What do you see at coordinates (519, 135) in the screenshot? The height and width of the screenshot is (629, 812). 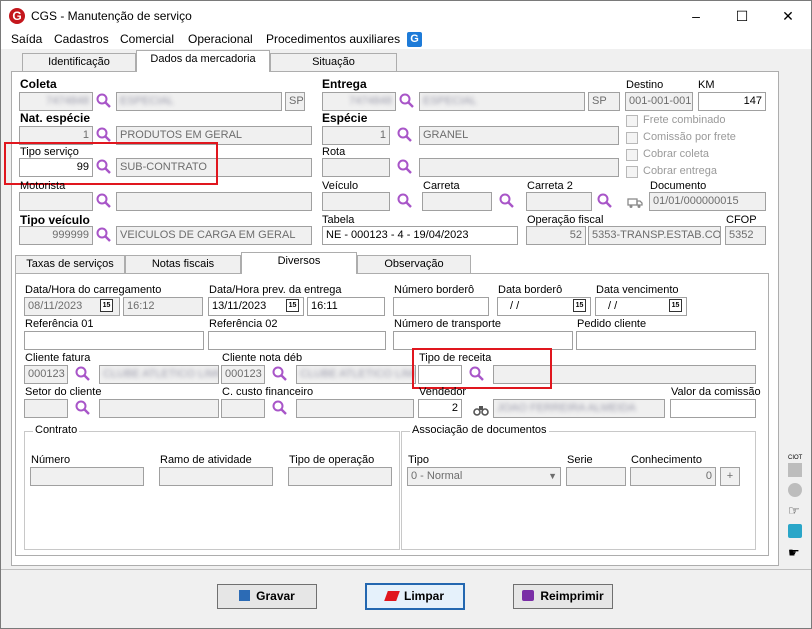 I see `especie-name: GRANEL` at bounding box center [519, 135].